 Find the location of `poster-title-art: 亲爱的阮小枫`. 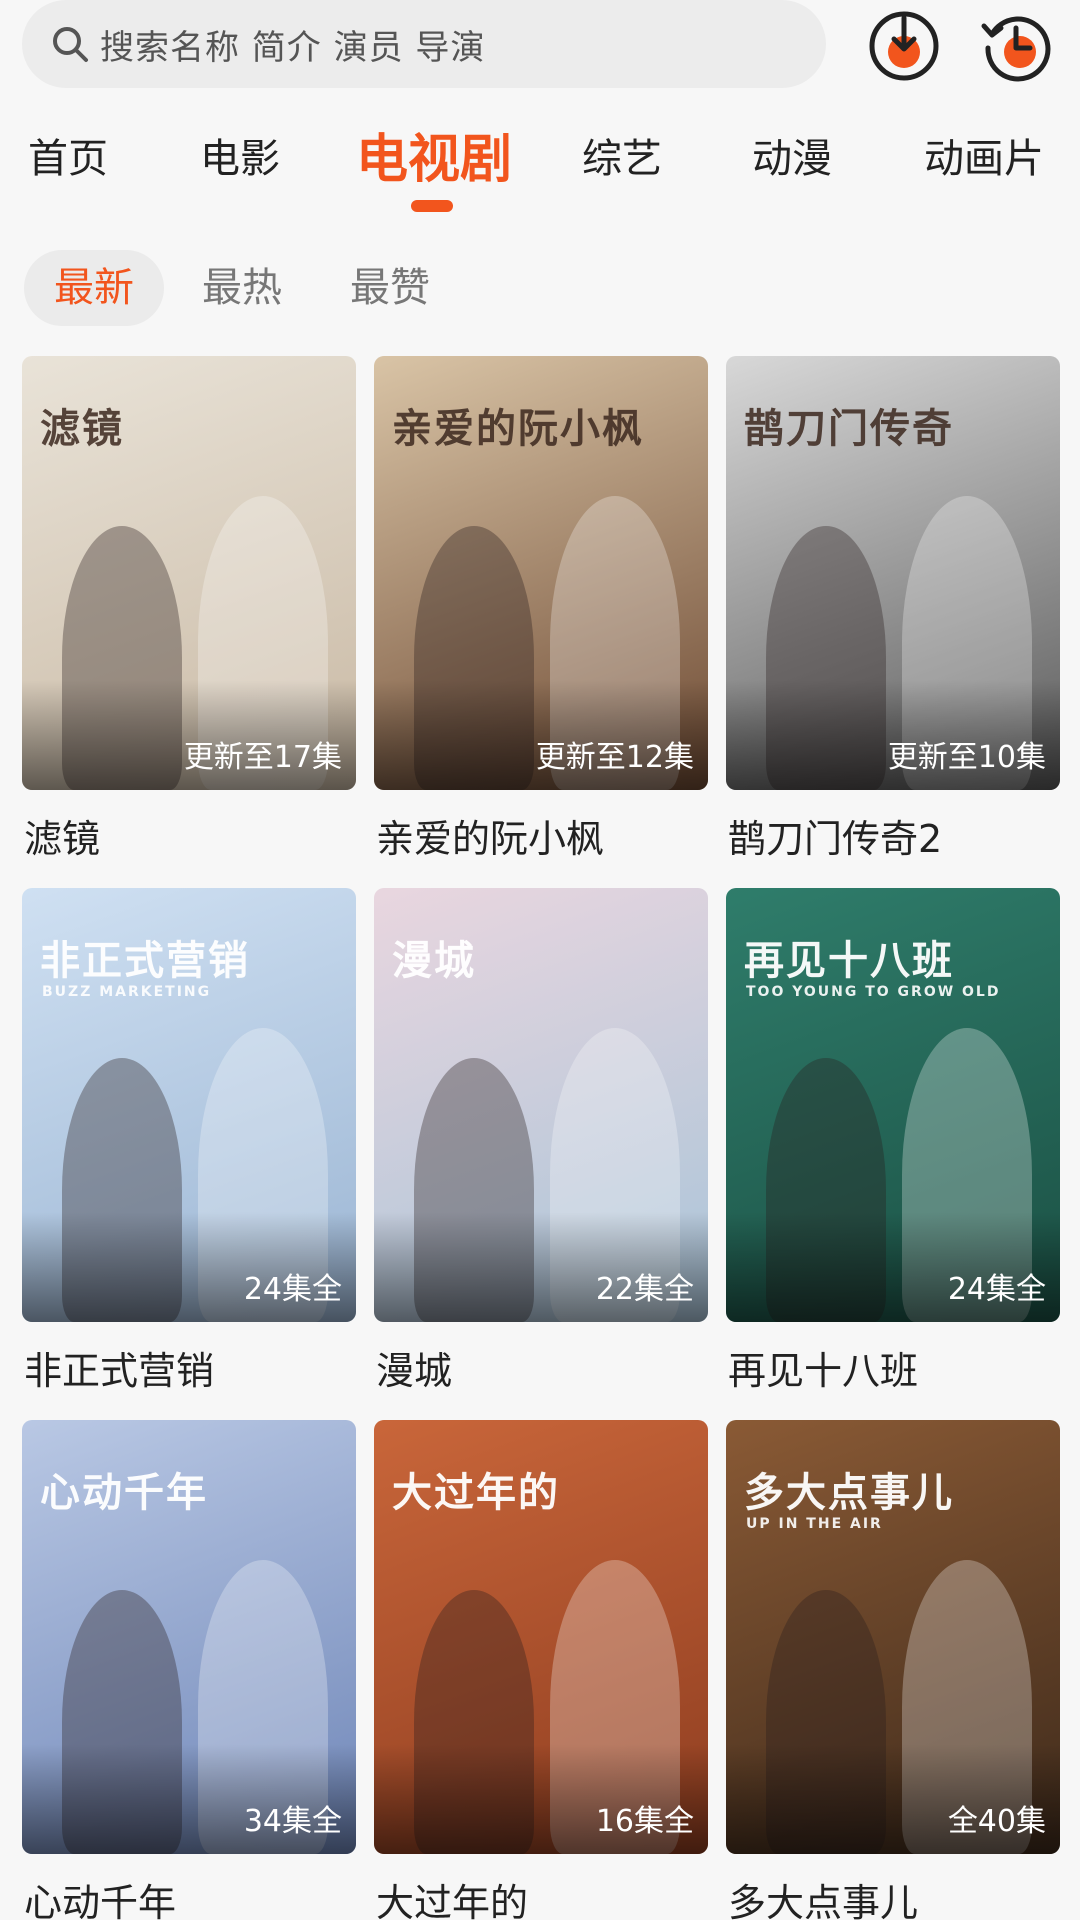

poster-title-art: 亲爱的阮小枫 is located at coordinates (518, 428).